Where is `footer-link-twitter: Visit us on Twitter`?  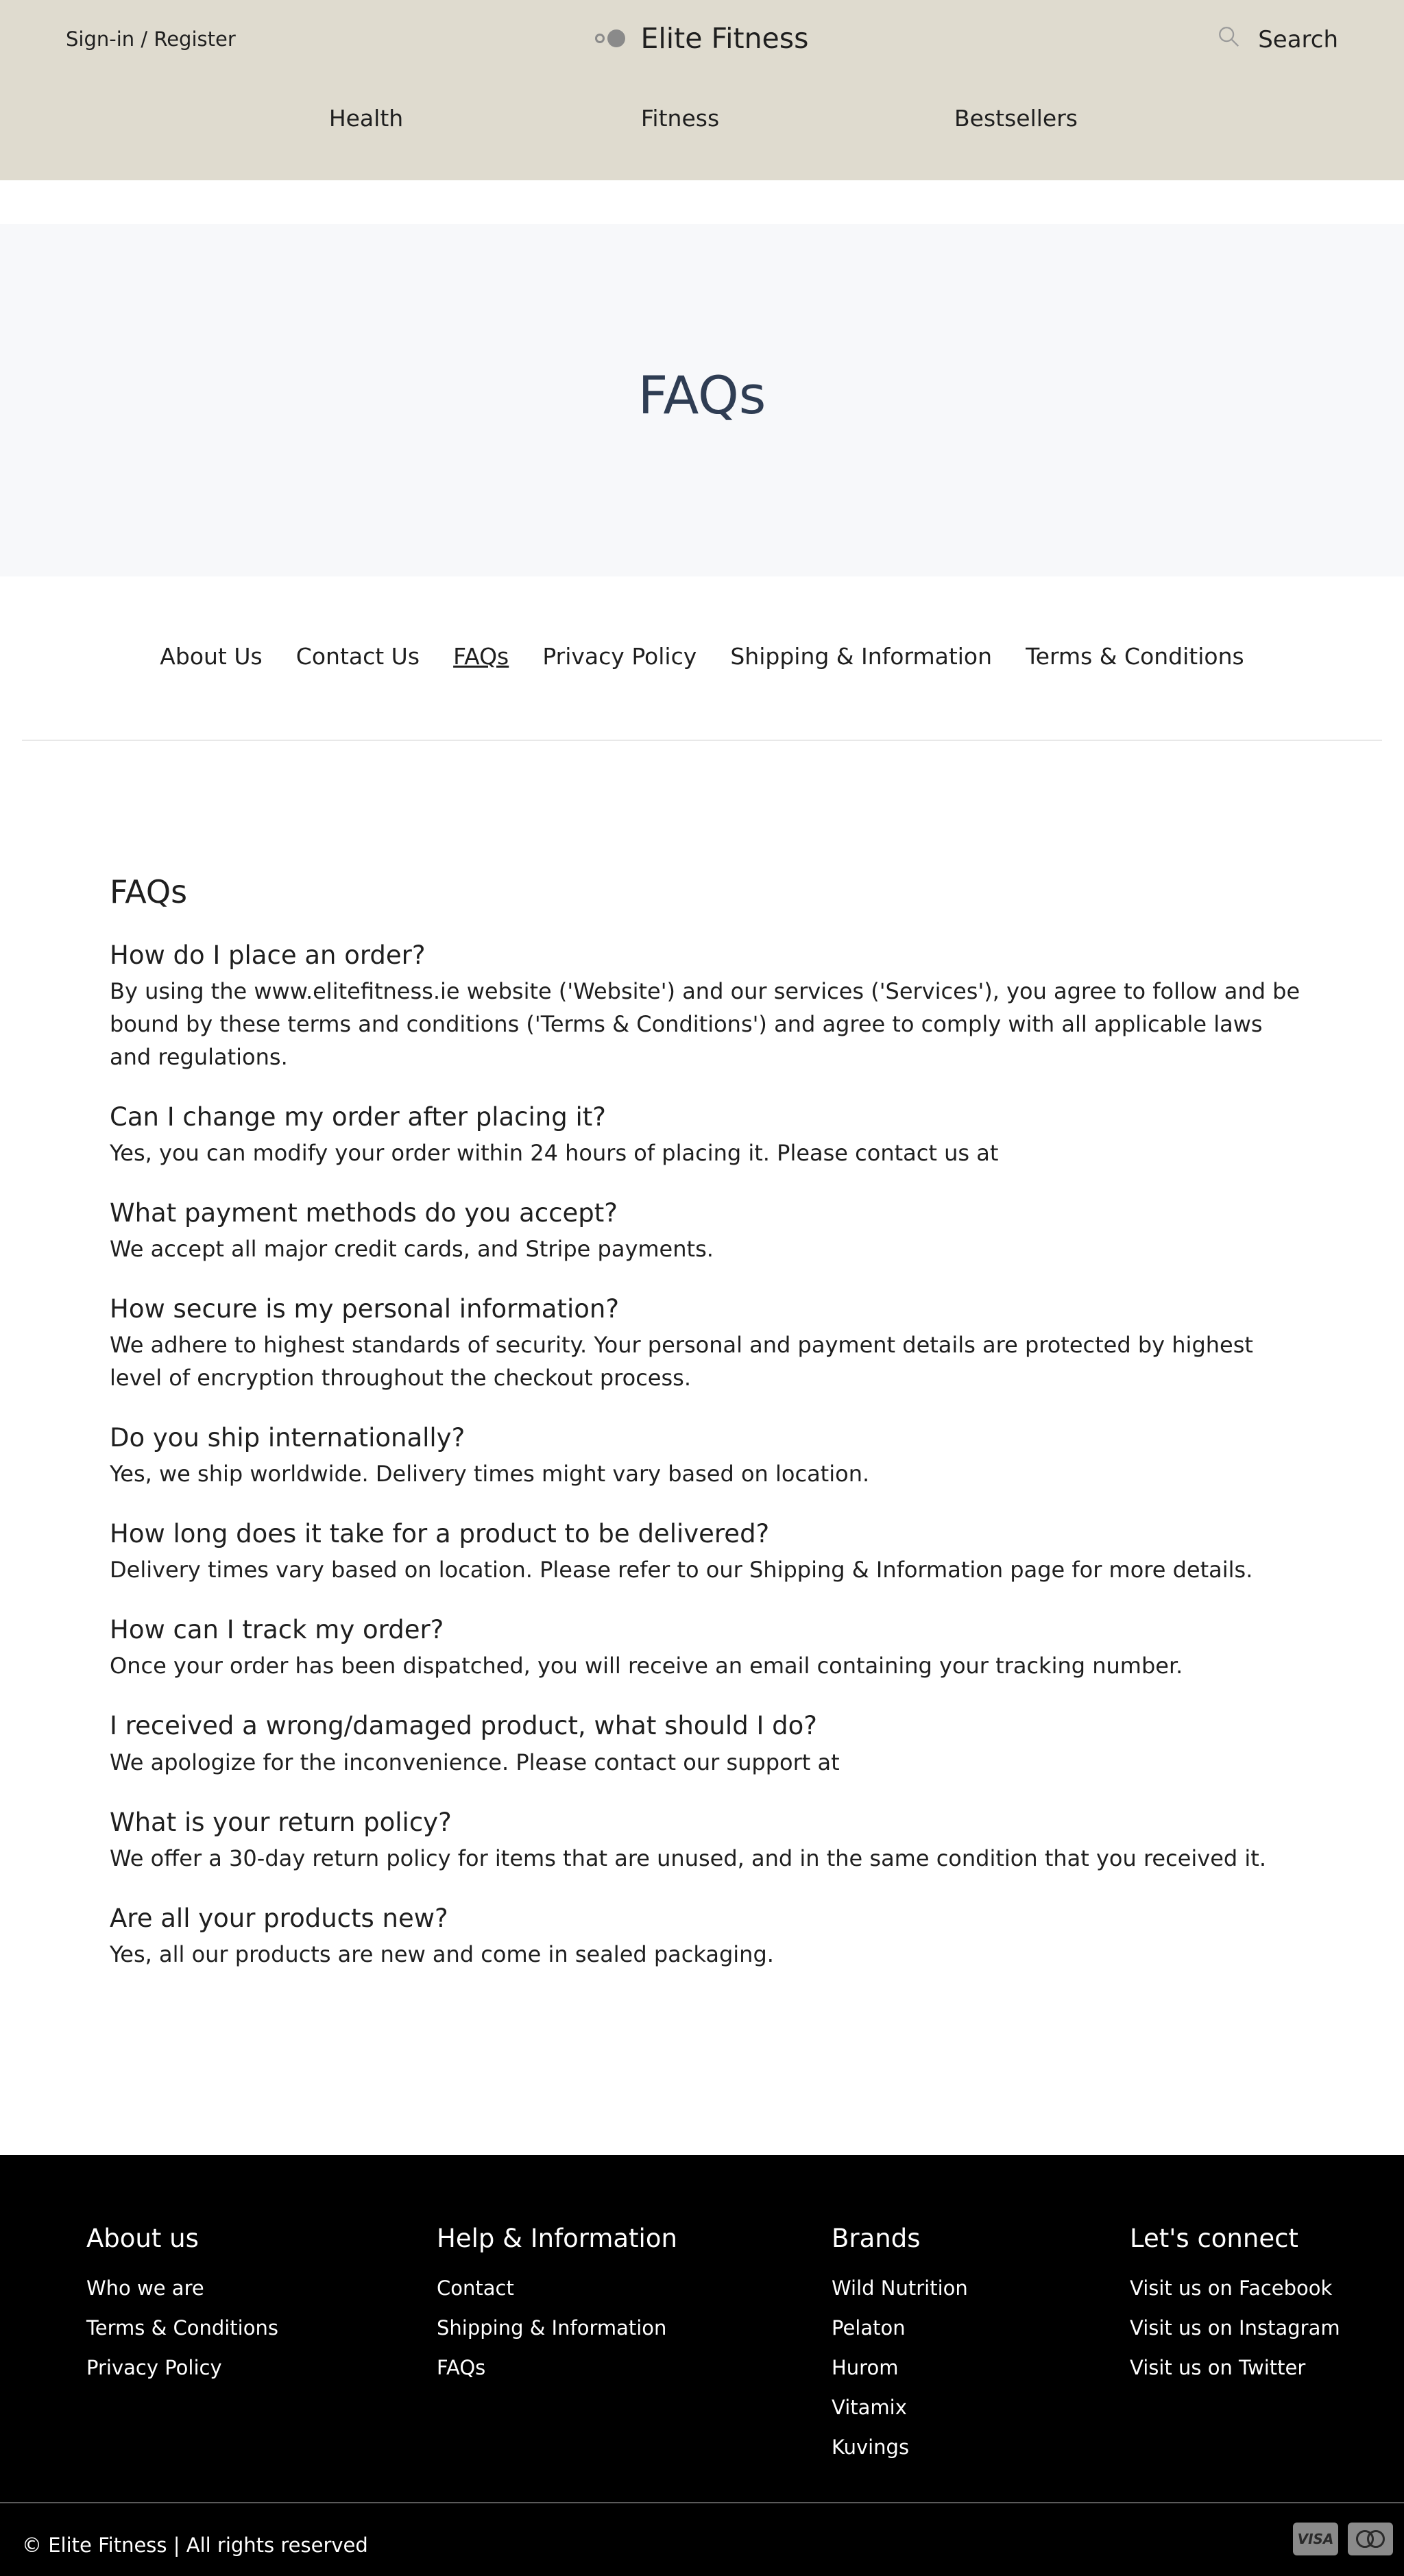
footer-link-twitter: Visit us on Twitter is located at coordinates (1235, 2367).